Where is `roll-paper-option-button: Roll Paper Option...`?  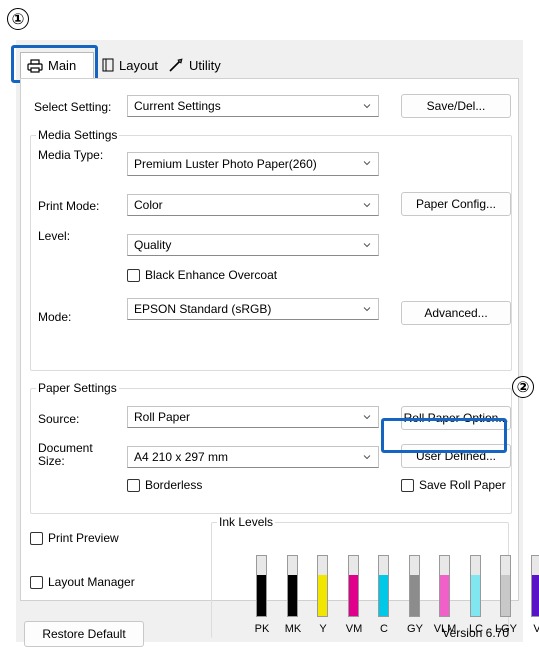
roll-paper-option-button: Roll Paper Option... is located at coordinates (456, 418).